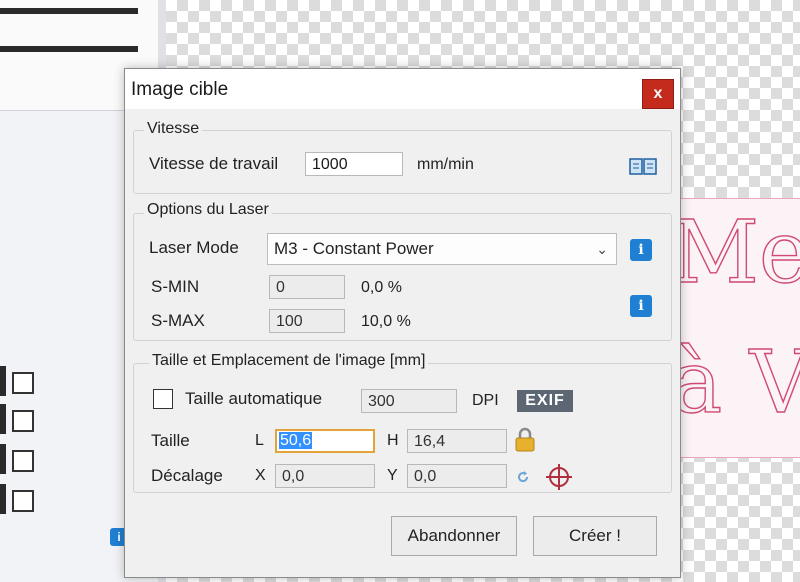 The height and width of the screenshot is (582, 800). I want to click on laser-mode-label: Laser Mode, so click(194, 247).